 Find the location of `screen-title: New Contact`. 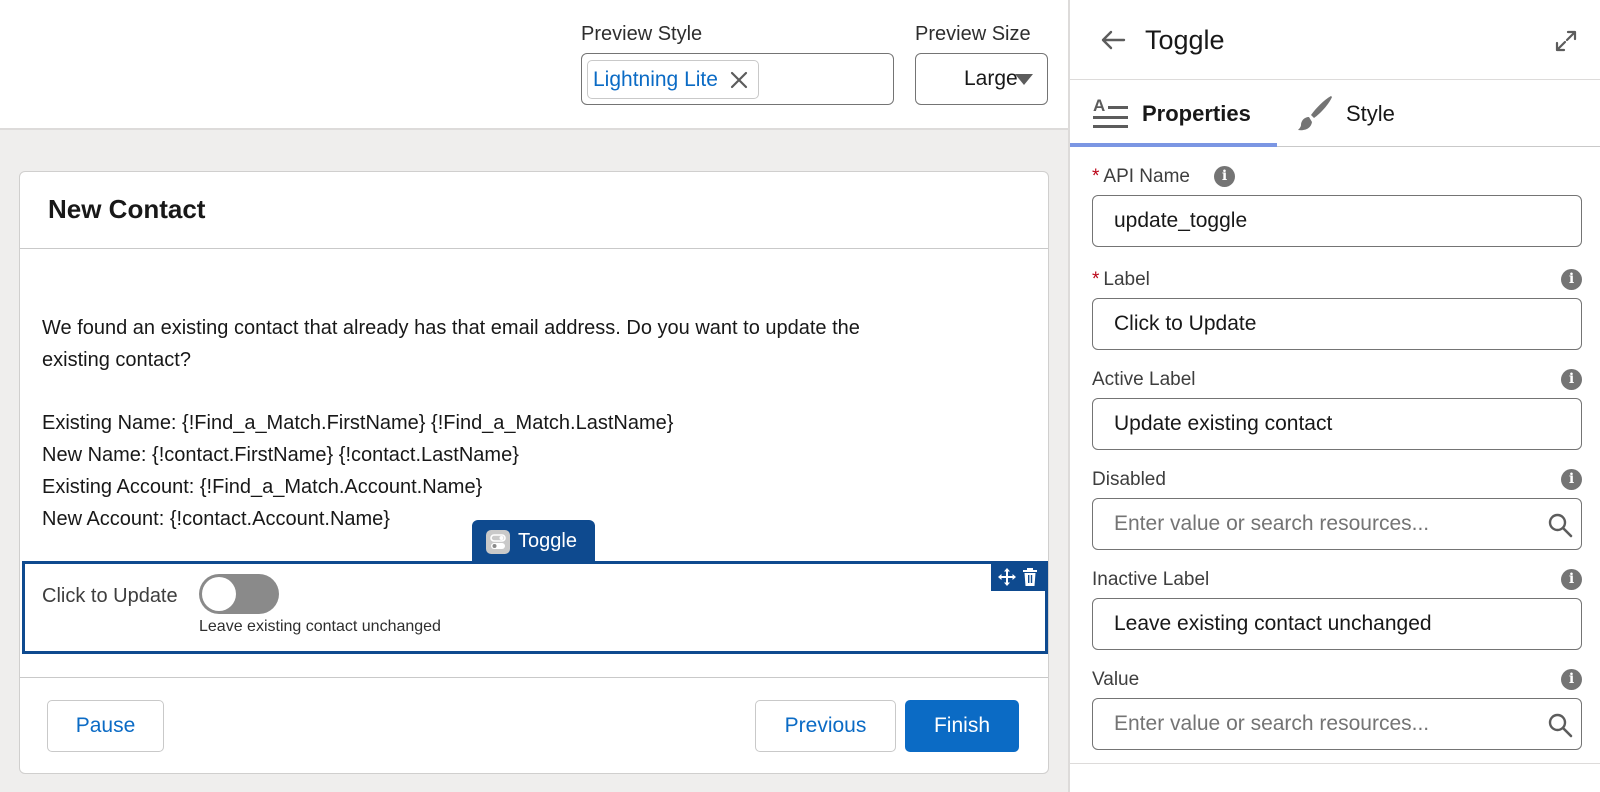

screen-title: New Contact is located at coordinates (127, 209).